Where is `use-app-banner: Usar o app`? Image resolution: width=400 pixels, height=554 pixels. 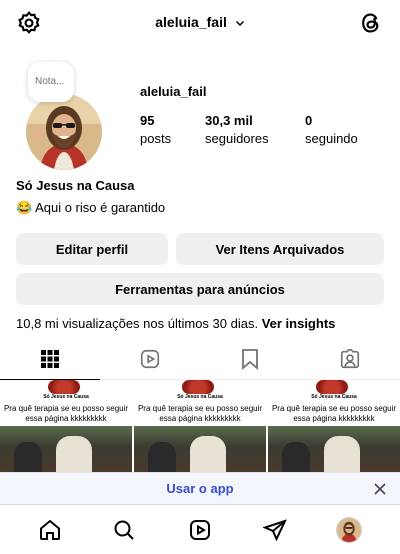
use-app-banner: Usar o app is located at coordinates (200, 488).